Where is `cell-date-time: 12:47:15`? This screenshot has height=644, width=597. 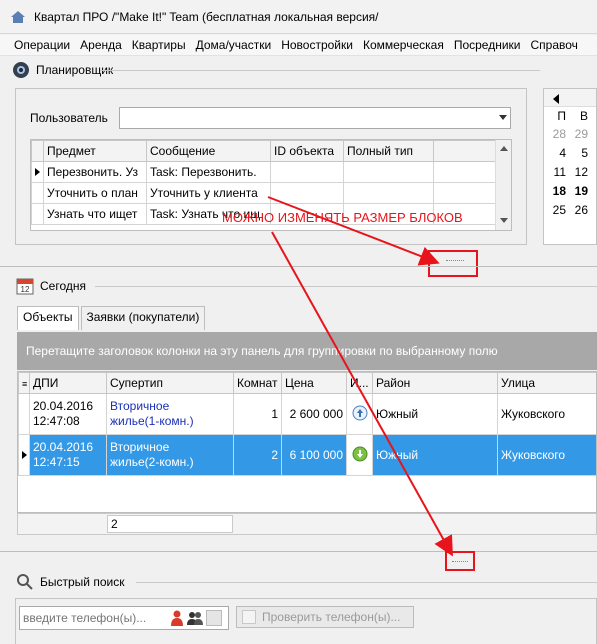
cell-date-time: 12:47:15 is located at coordinates (56, 462).